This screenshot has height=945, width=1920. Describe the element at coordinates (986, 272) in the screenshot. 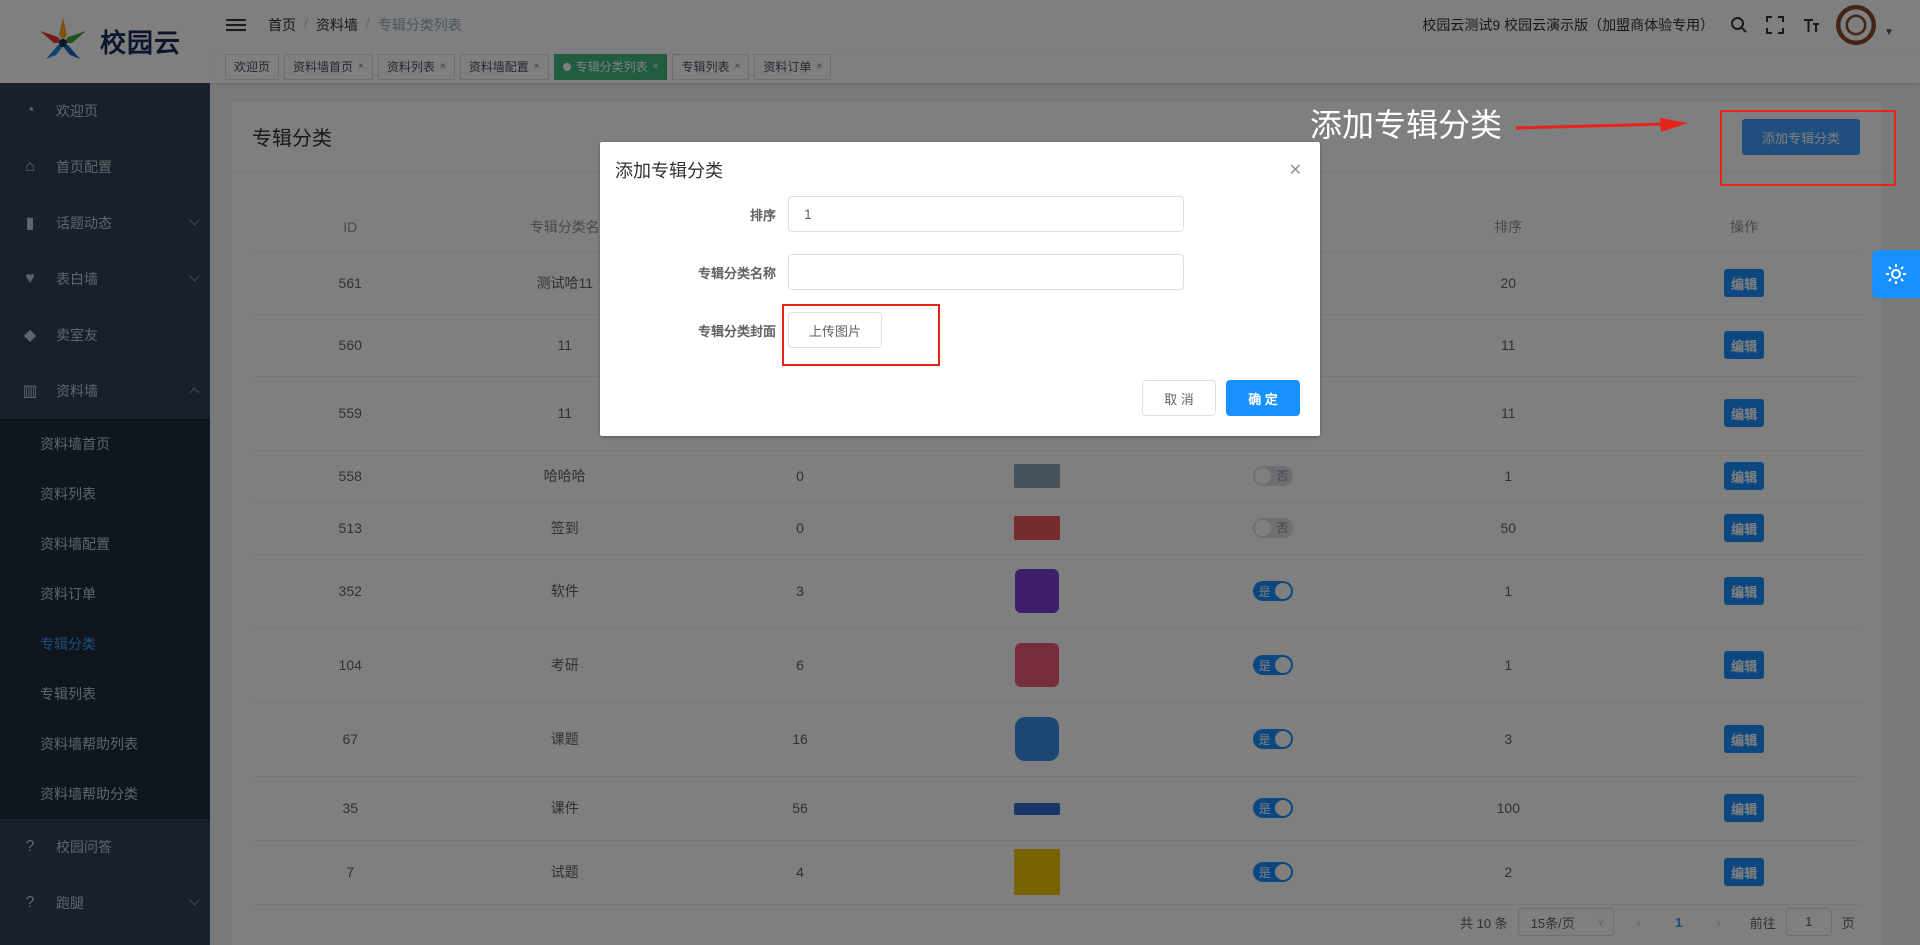

I see `category-name-input` at that location.